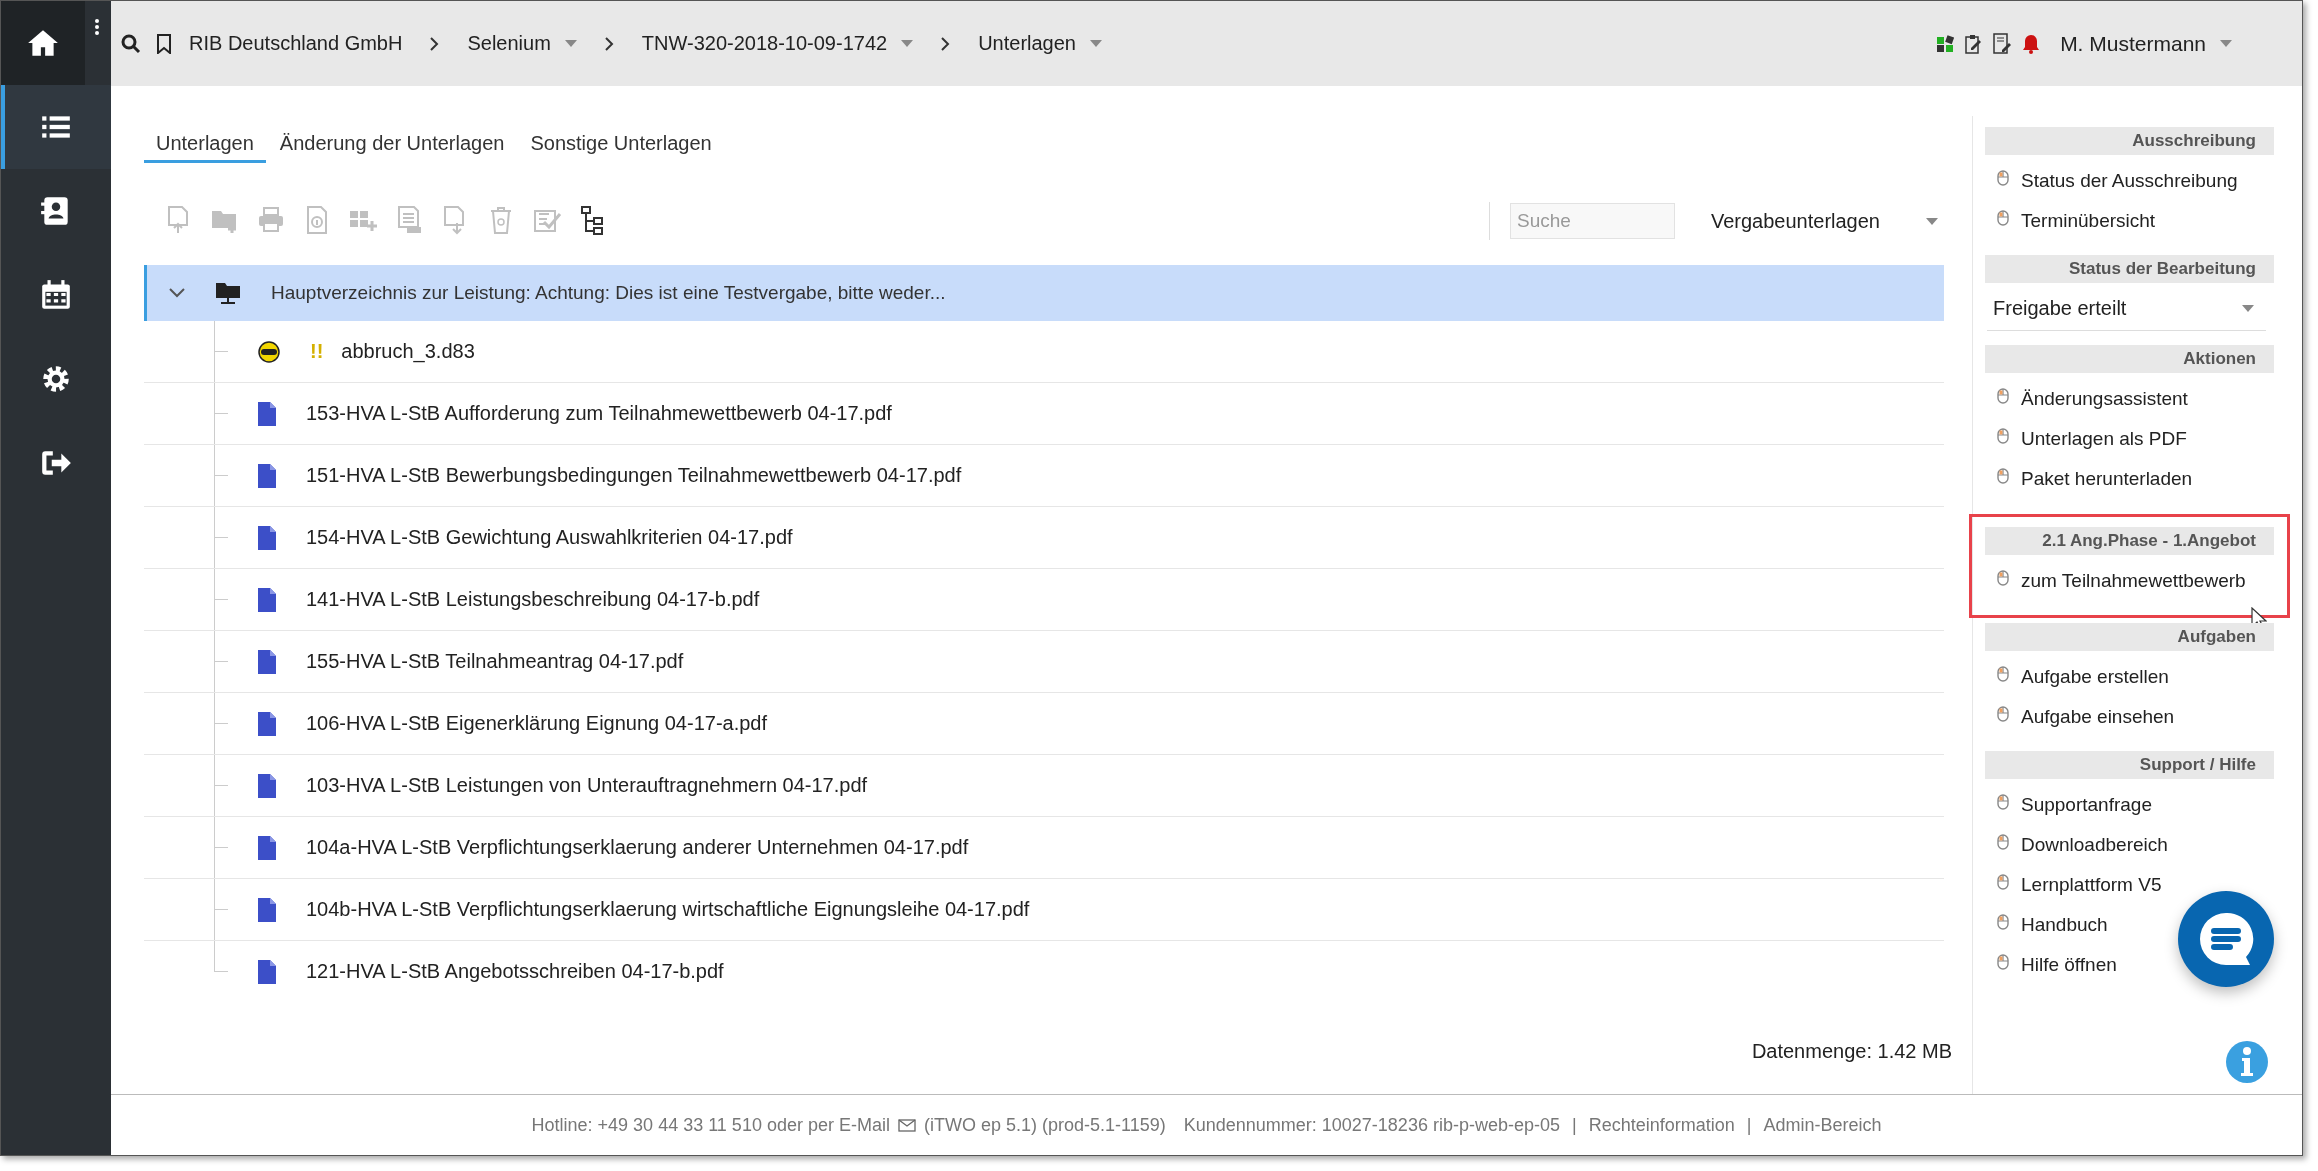 The width and height of the screenshot is (2318, 1171). Describe the element at coordinates (2129, 359) in the screenshot. I see `section-header: Aktionen` at that location.